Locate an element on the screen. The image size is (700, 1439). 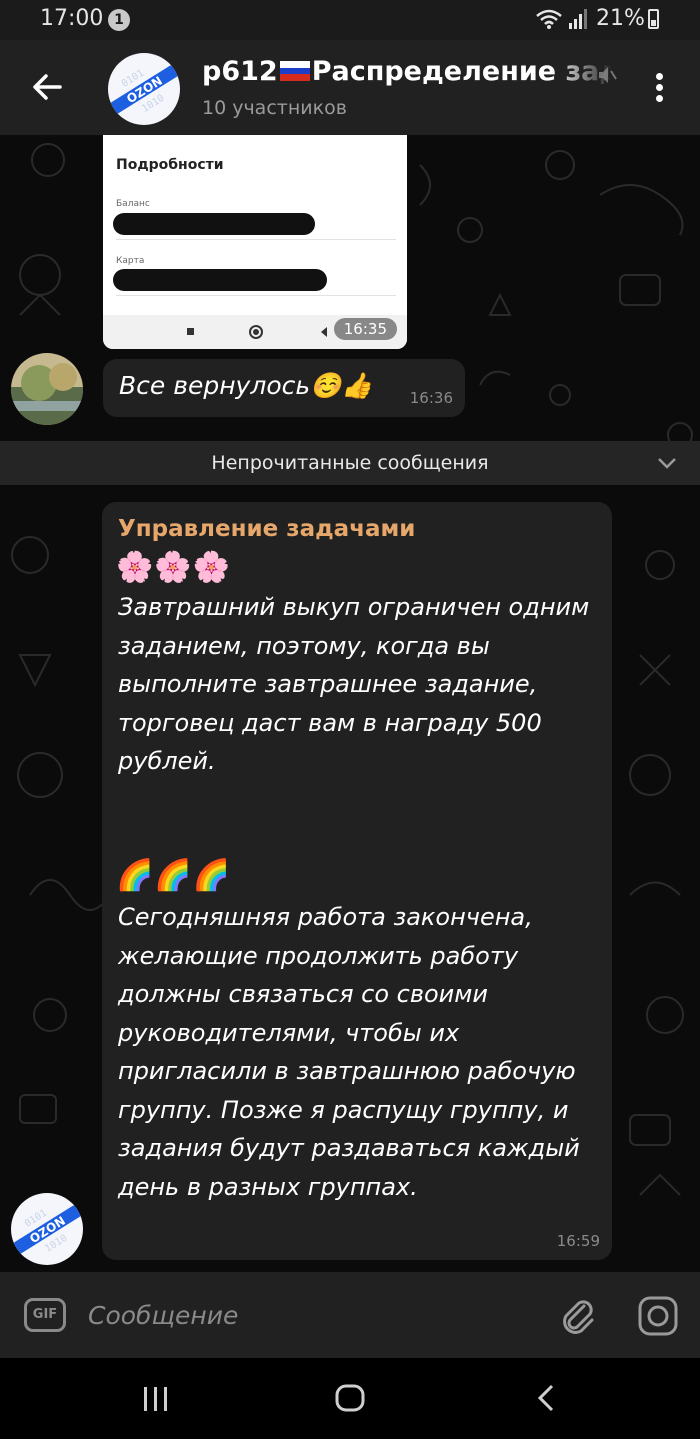
unread-divider: Непрочитанные сообщения is located at coordinates (350, 463).